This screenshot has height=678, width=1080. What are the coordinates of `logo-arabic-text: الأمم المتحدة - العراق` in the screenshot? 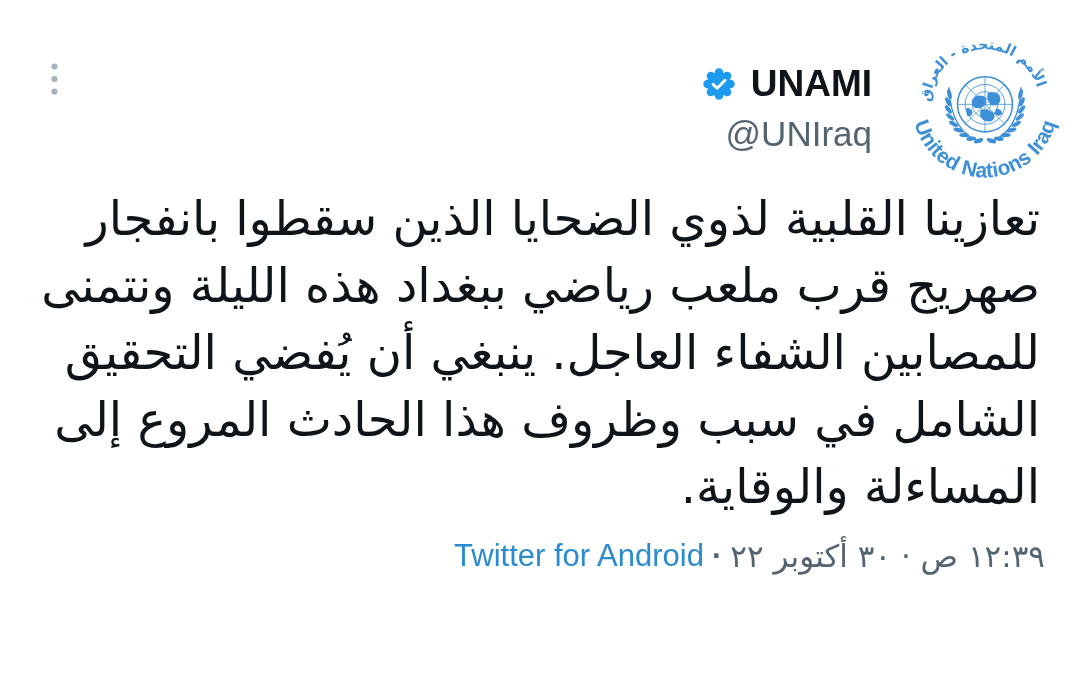 It's located at (983, 69).